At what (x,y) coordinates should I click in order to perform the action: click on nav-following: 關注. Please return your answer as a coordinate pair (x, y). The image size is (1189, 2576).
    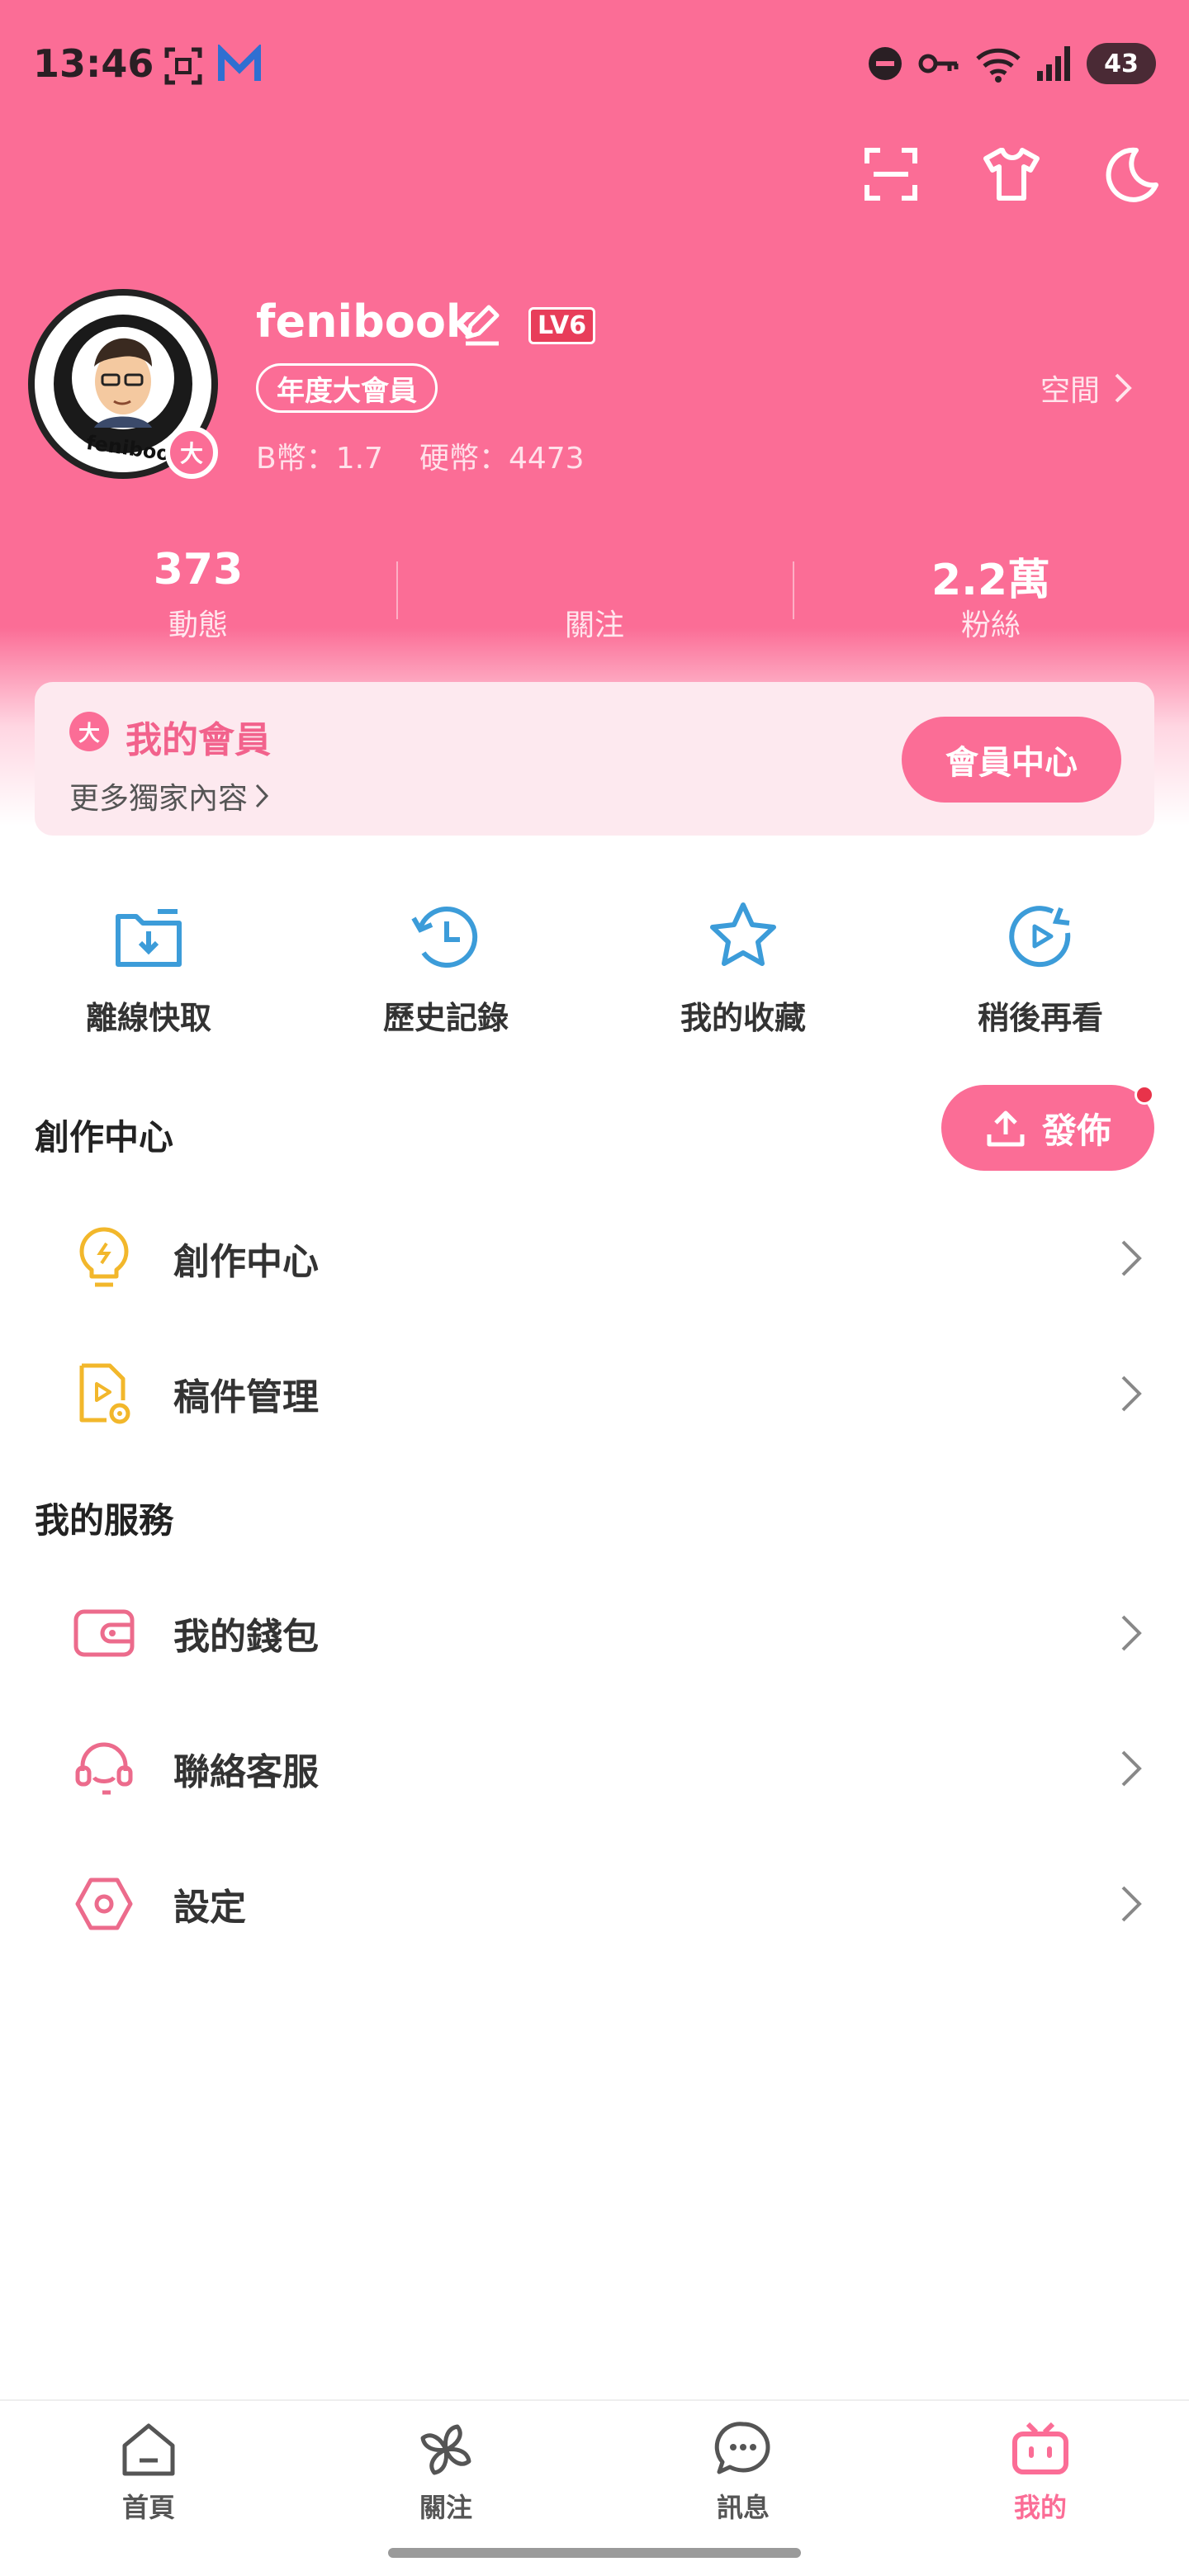
    Looking at the image, I should click on (445, 2472).